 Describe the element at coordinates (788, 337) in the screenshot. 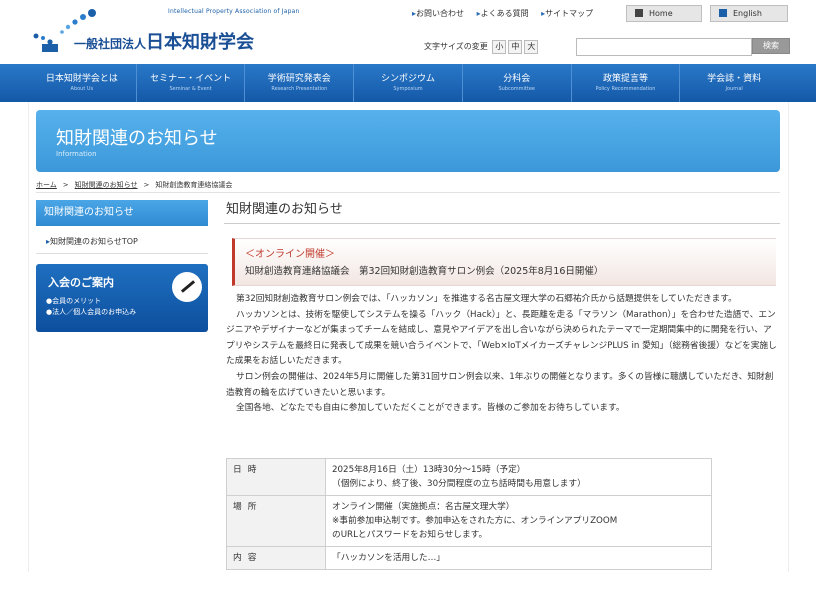

I see `content-border-right` at that location.